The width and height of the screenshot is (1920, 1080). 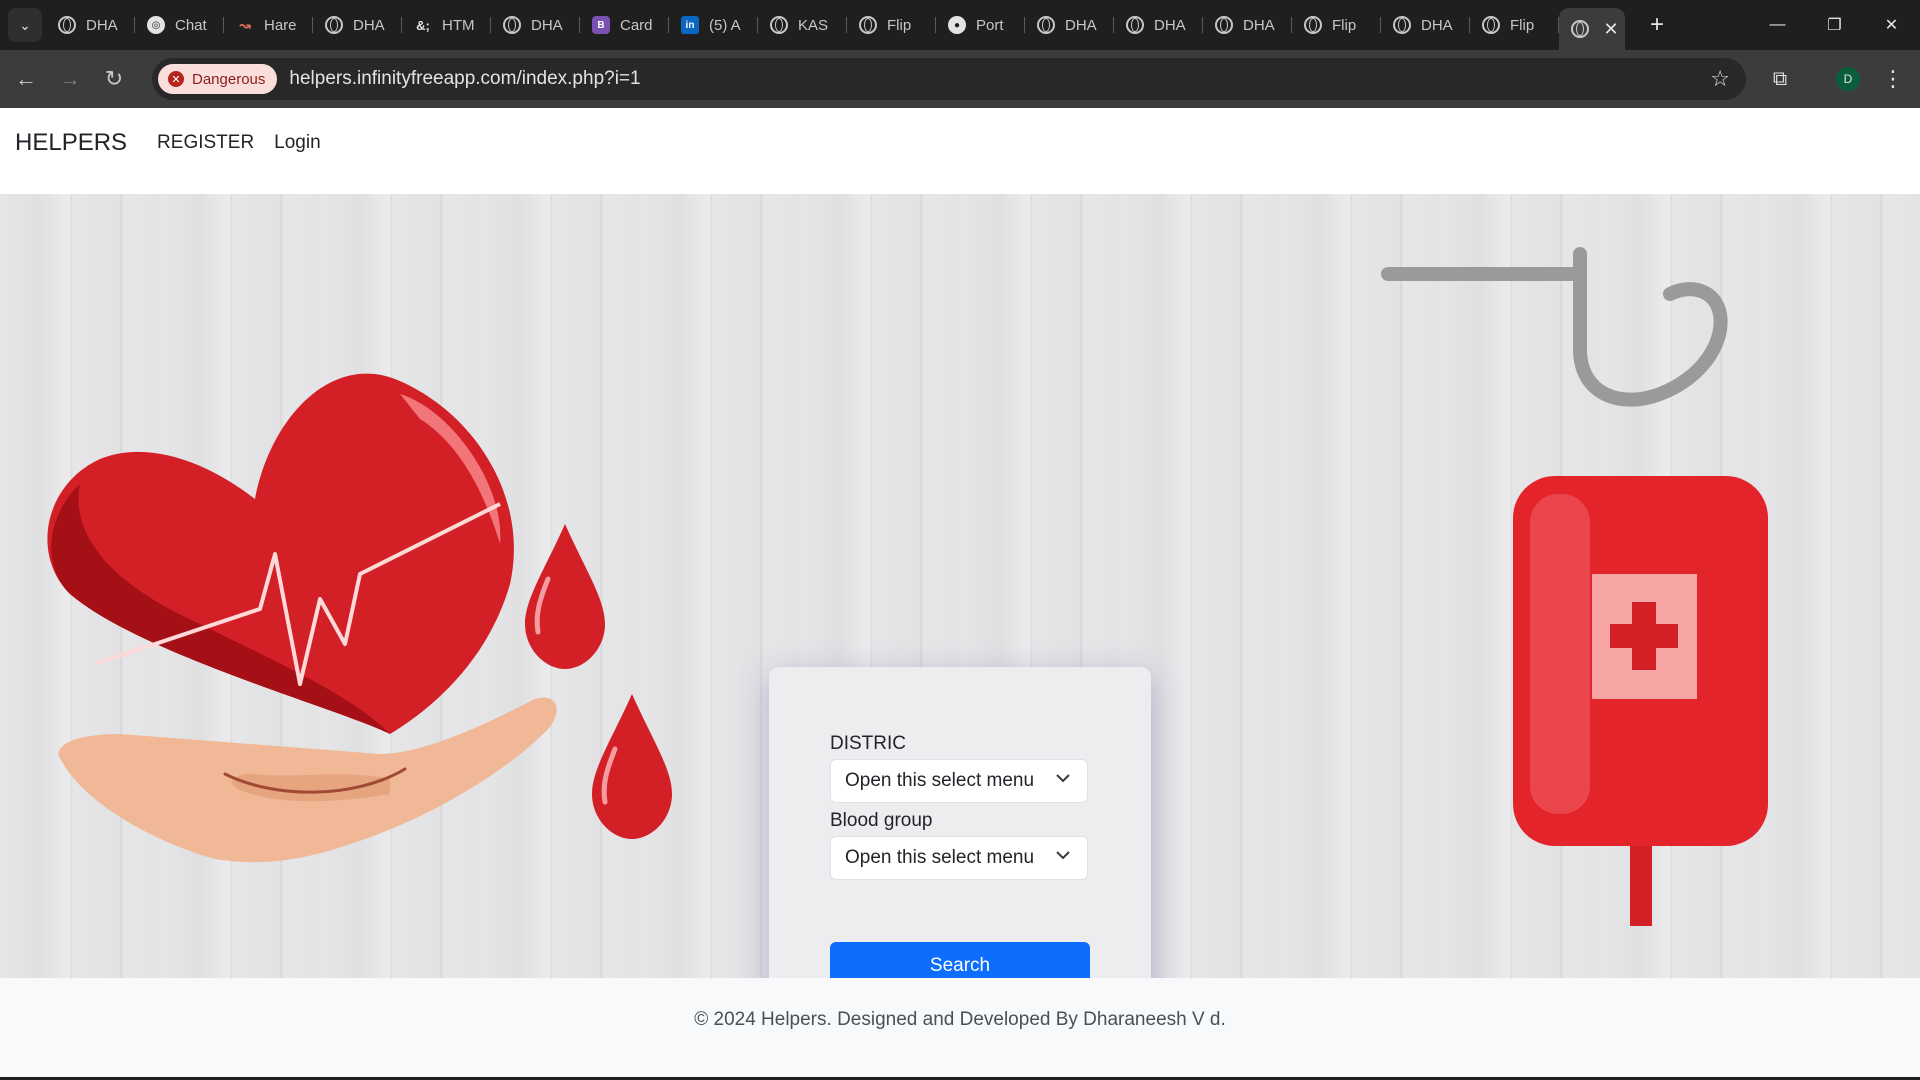 I want to click on site-brand: HELPERS, so click(x=71, y=143).